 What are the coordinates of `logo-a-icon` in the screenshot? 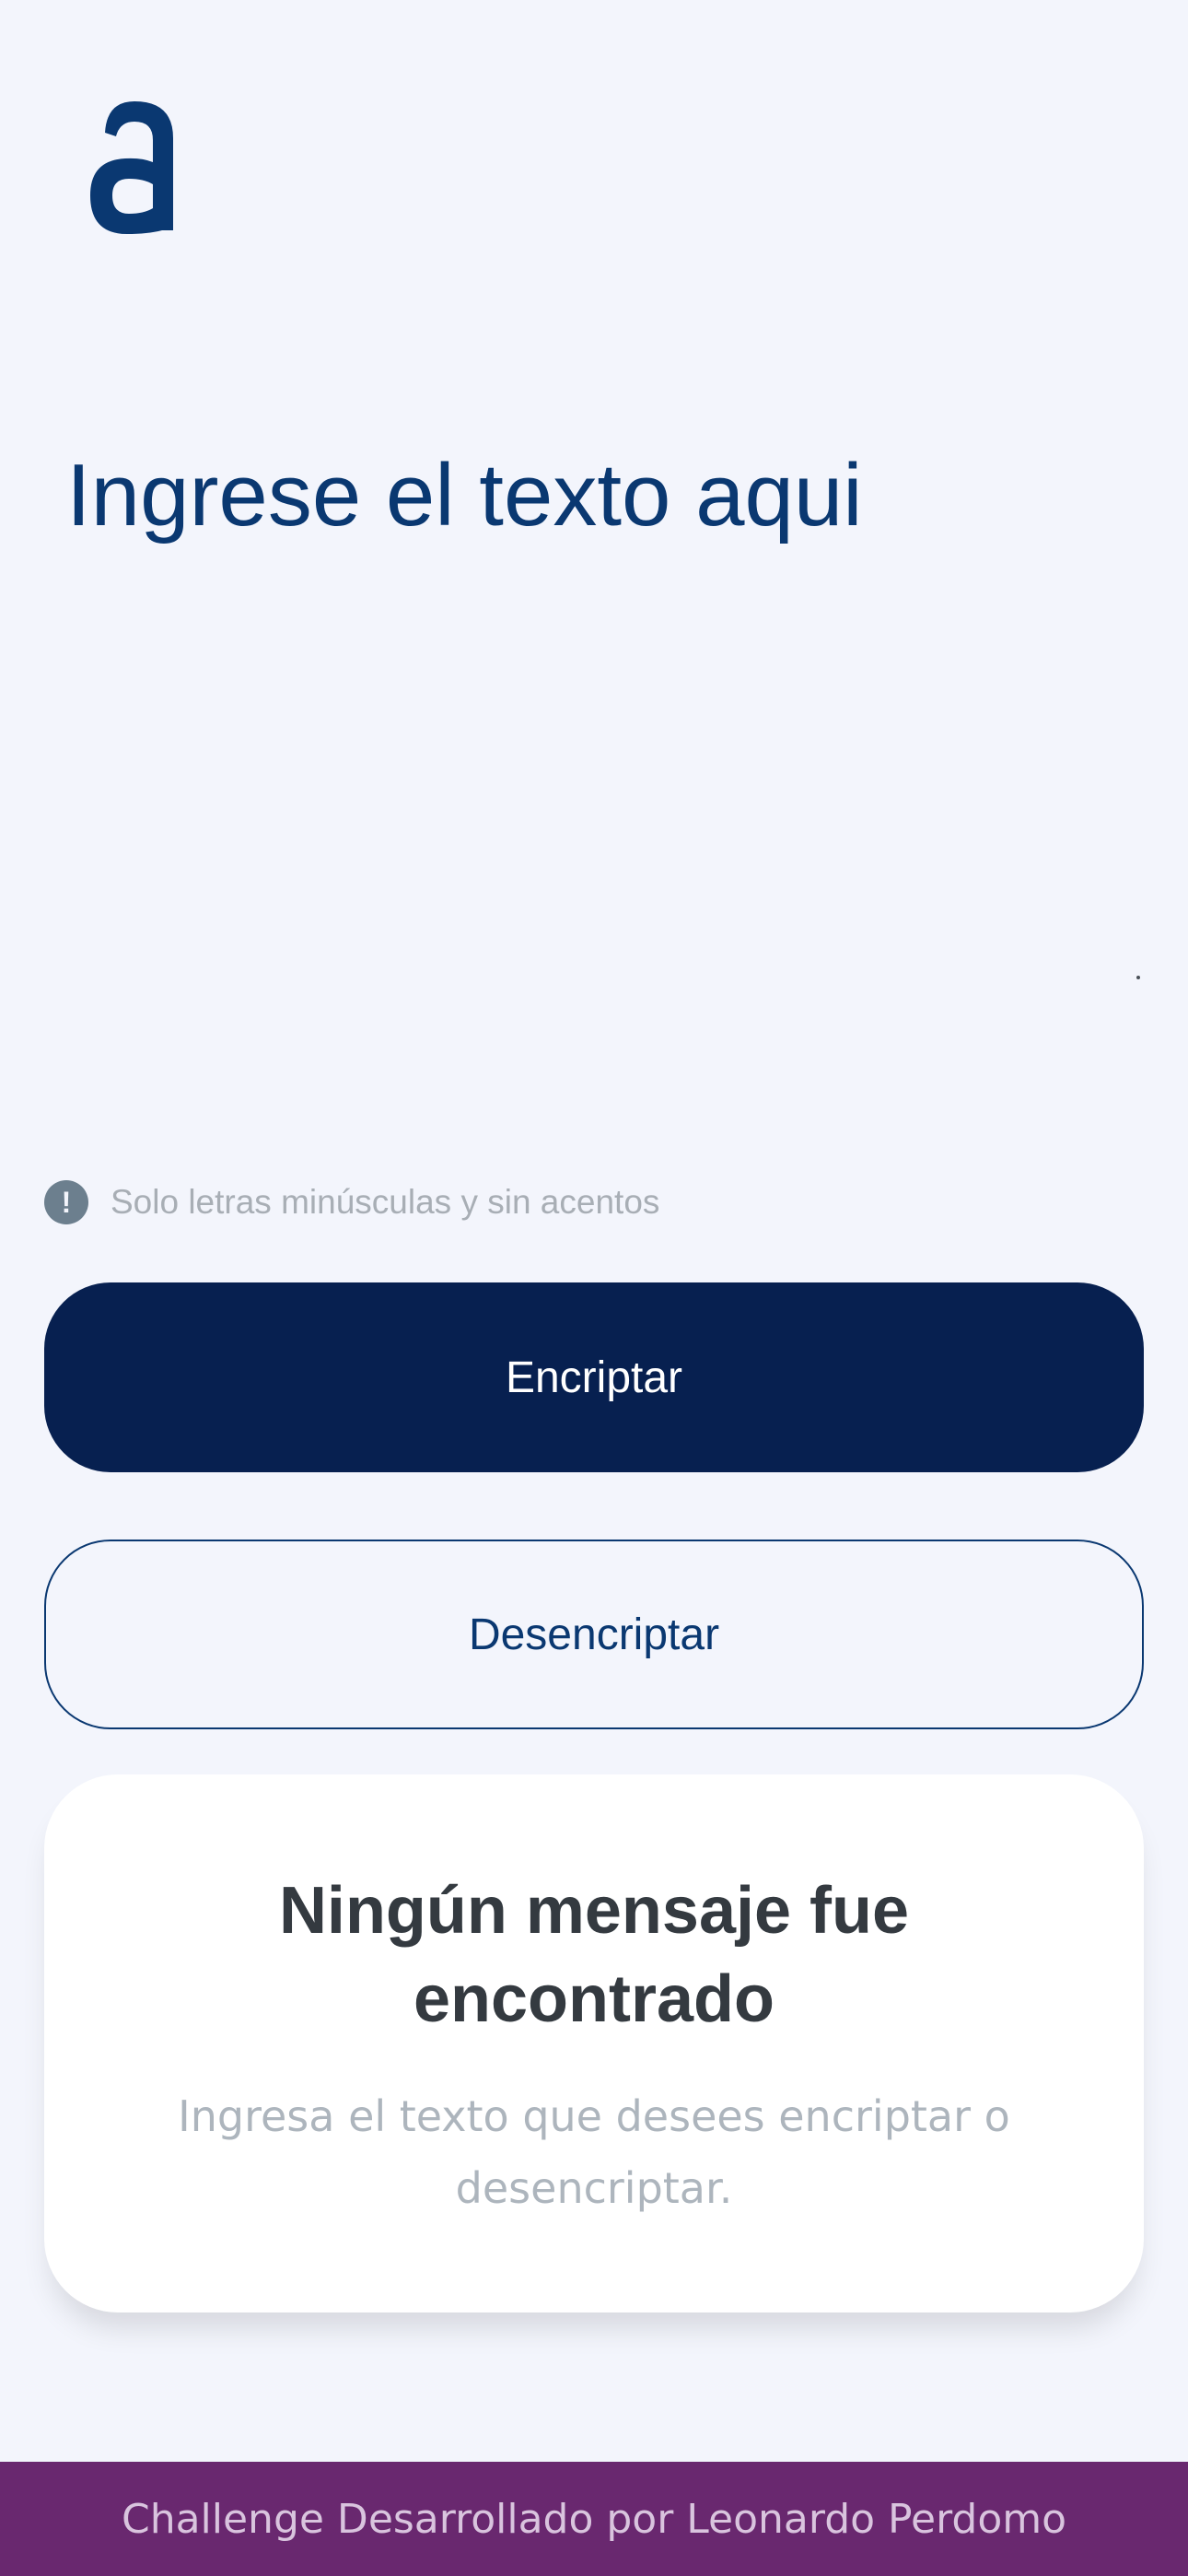 It's located at (131, 167).